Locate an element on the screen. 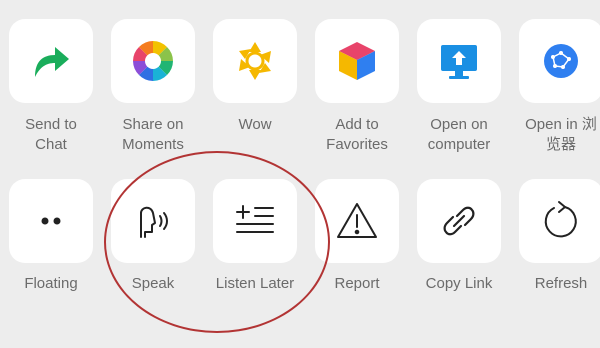 The height and width of the screenshot is (348, 600). refresh-label: Refresh is located at coordinates (561, 283).